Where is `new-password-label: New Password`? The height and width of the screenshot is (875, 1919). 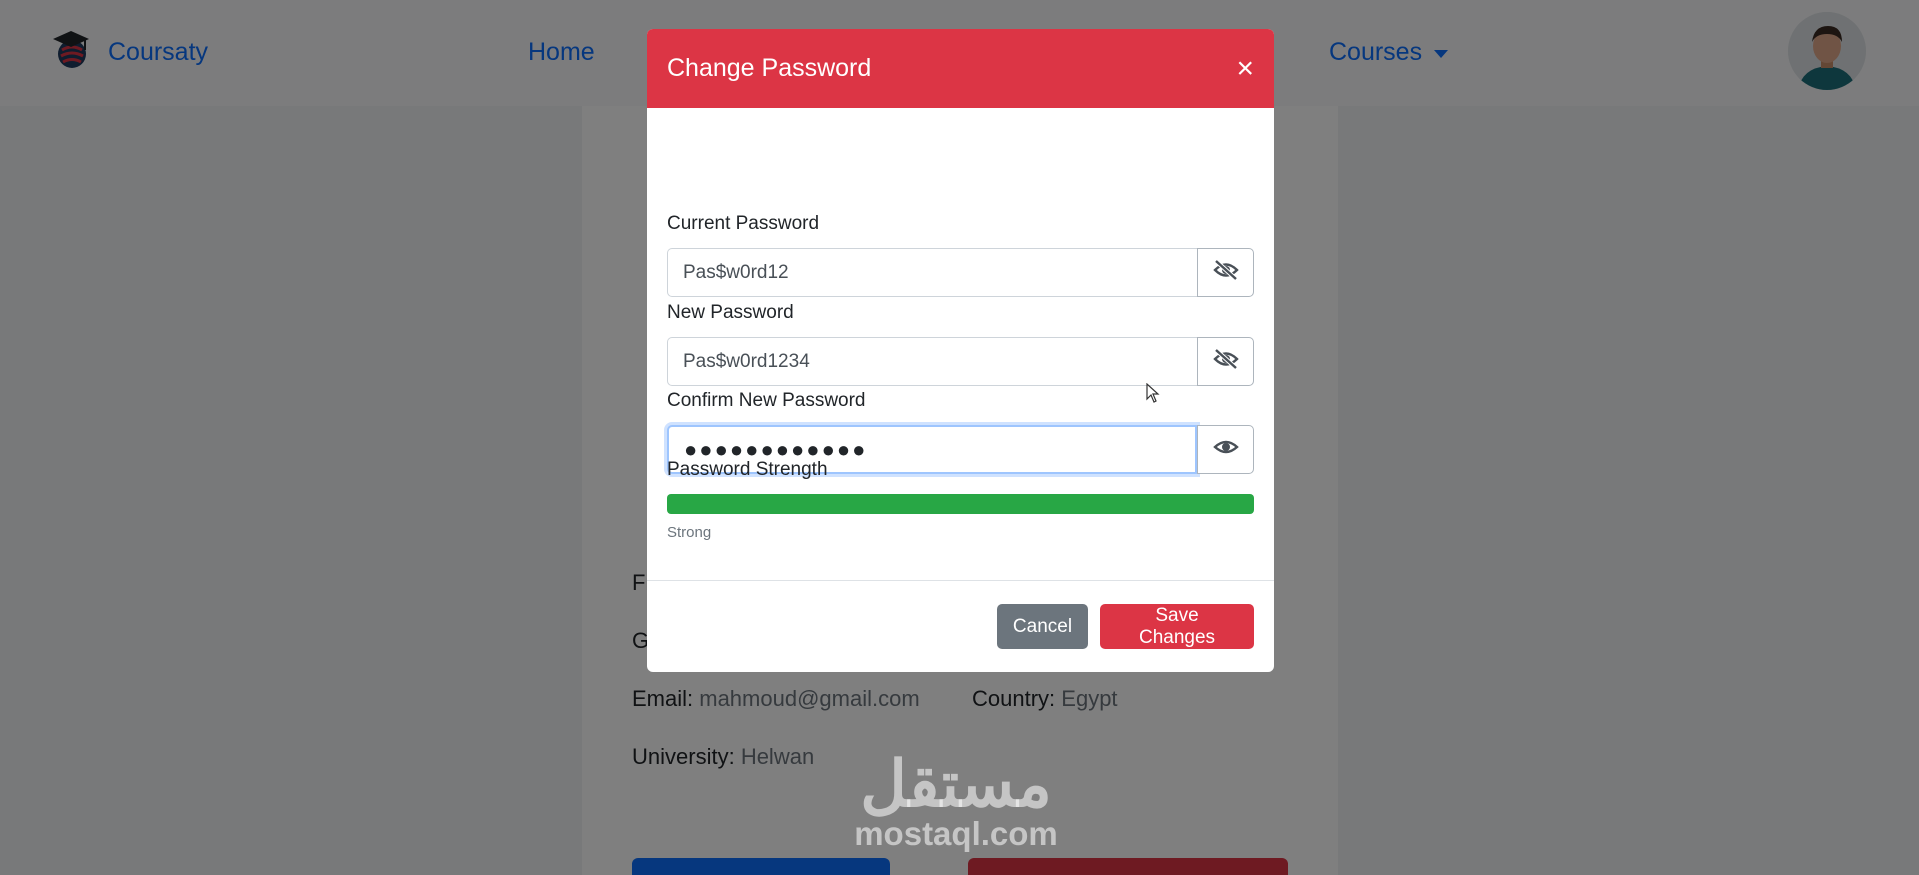
new-password-label: New Password is located at coordinates (730, 312).